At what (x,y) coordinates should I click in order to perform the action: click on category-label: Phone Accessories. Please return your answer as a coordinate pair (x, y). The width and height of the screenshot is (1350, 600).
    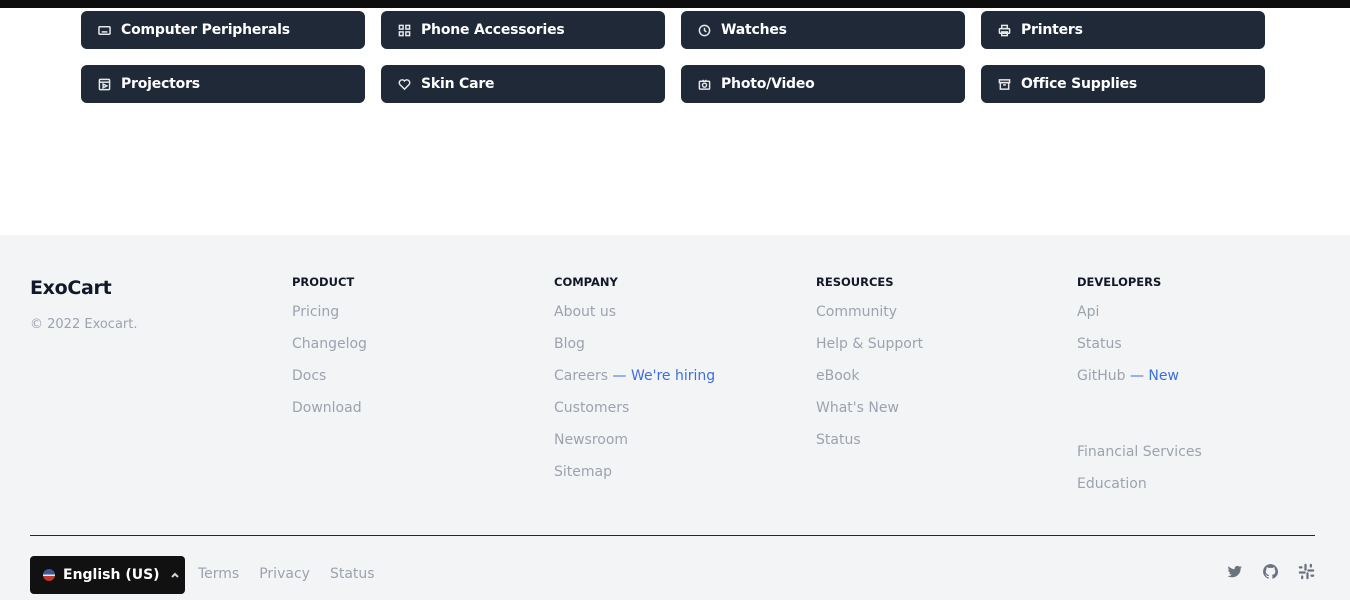
    Looking at the image, I should click on (493, 30).